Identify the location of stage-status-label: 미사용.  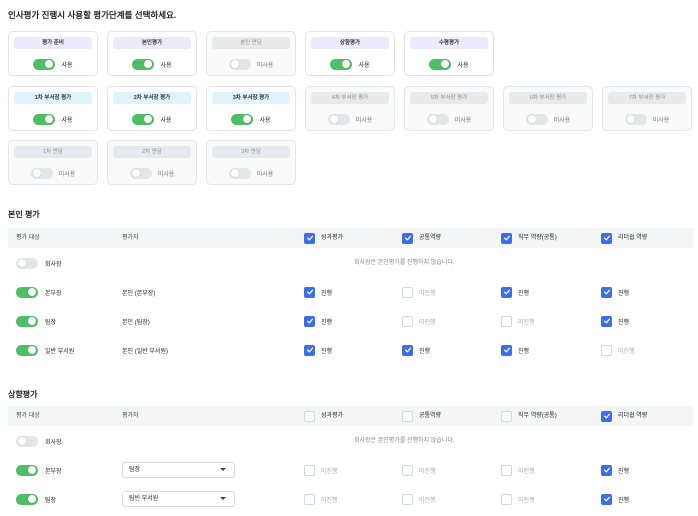
(265, 65).